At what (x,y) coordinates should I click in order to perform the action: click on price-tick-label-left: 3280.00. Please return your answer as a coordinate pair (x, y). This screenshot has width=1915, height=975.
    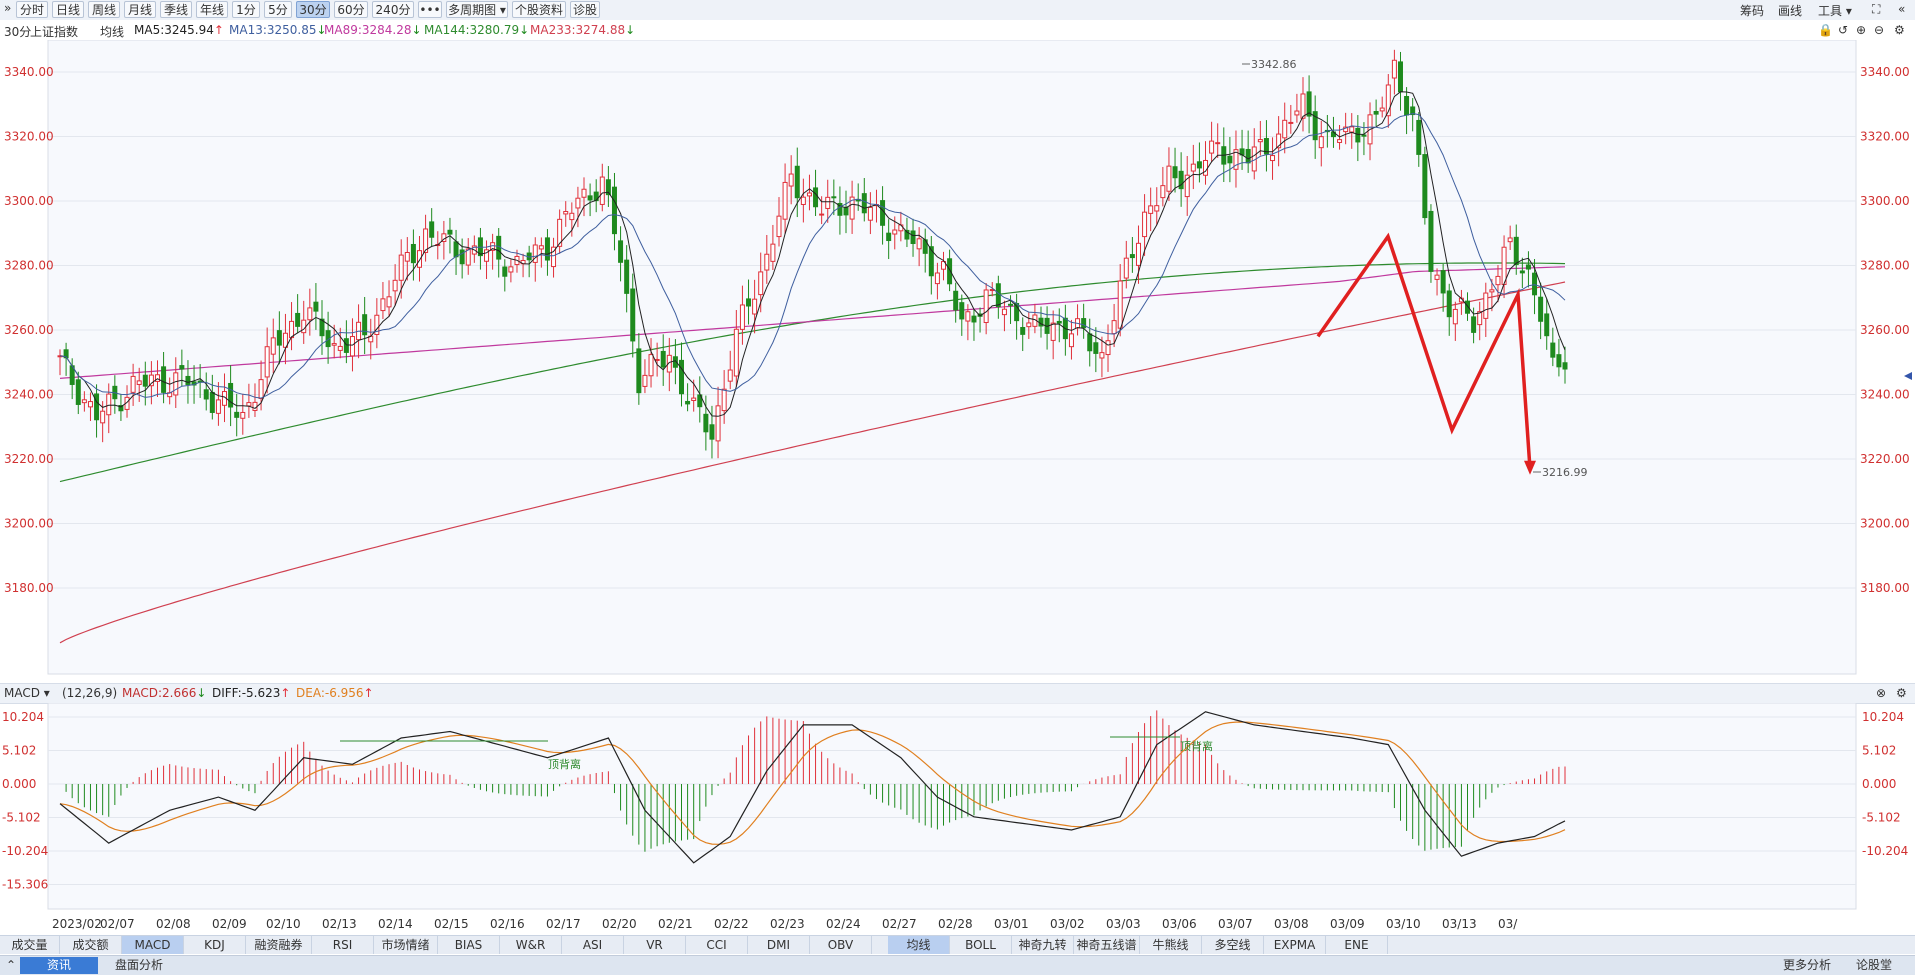
    Looking at the image, I should click on (29, 266).